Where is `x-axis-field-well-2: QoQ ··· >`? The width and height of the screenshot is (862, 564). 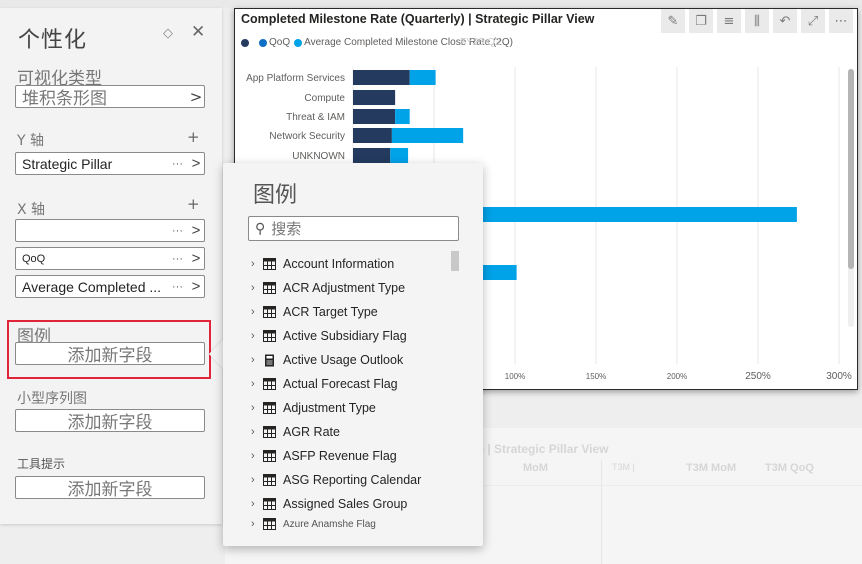 x-axis-field-well-2: QoQ ··· > is located at coordinates (110, 258).